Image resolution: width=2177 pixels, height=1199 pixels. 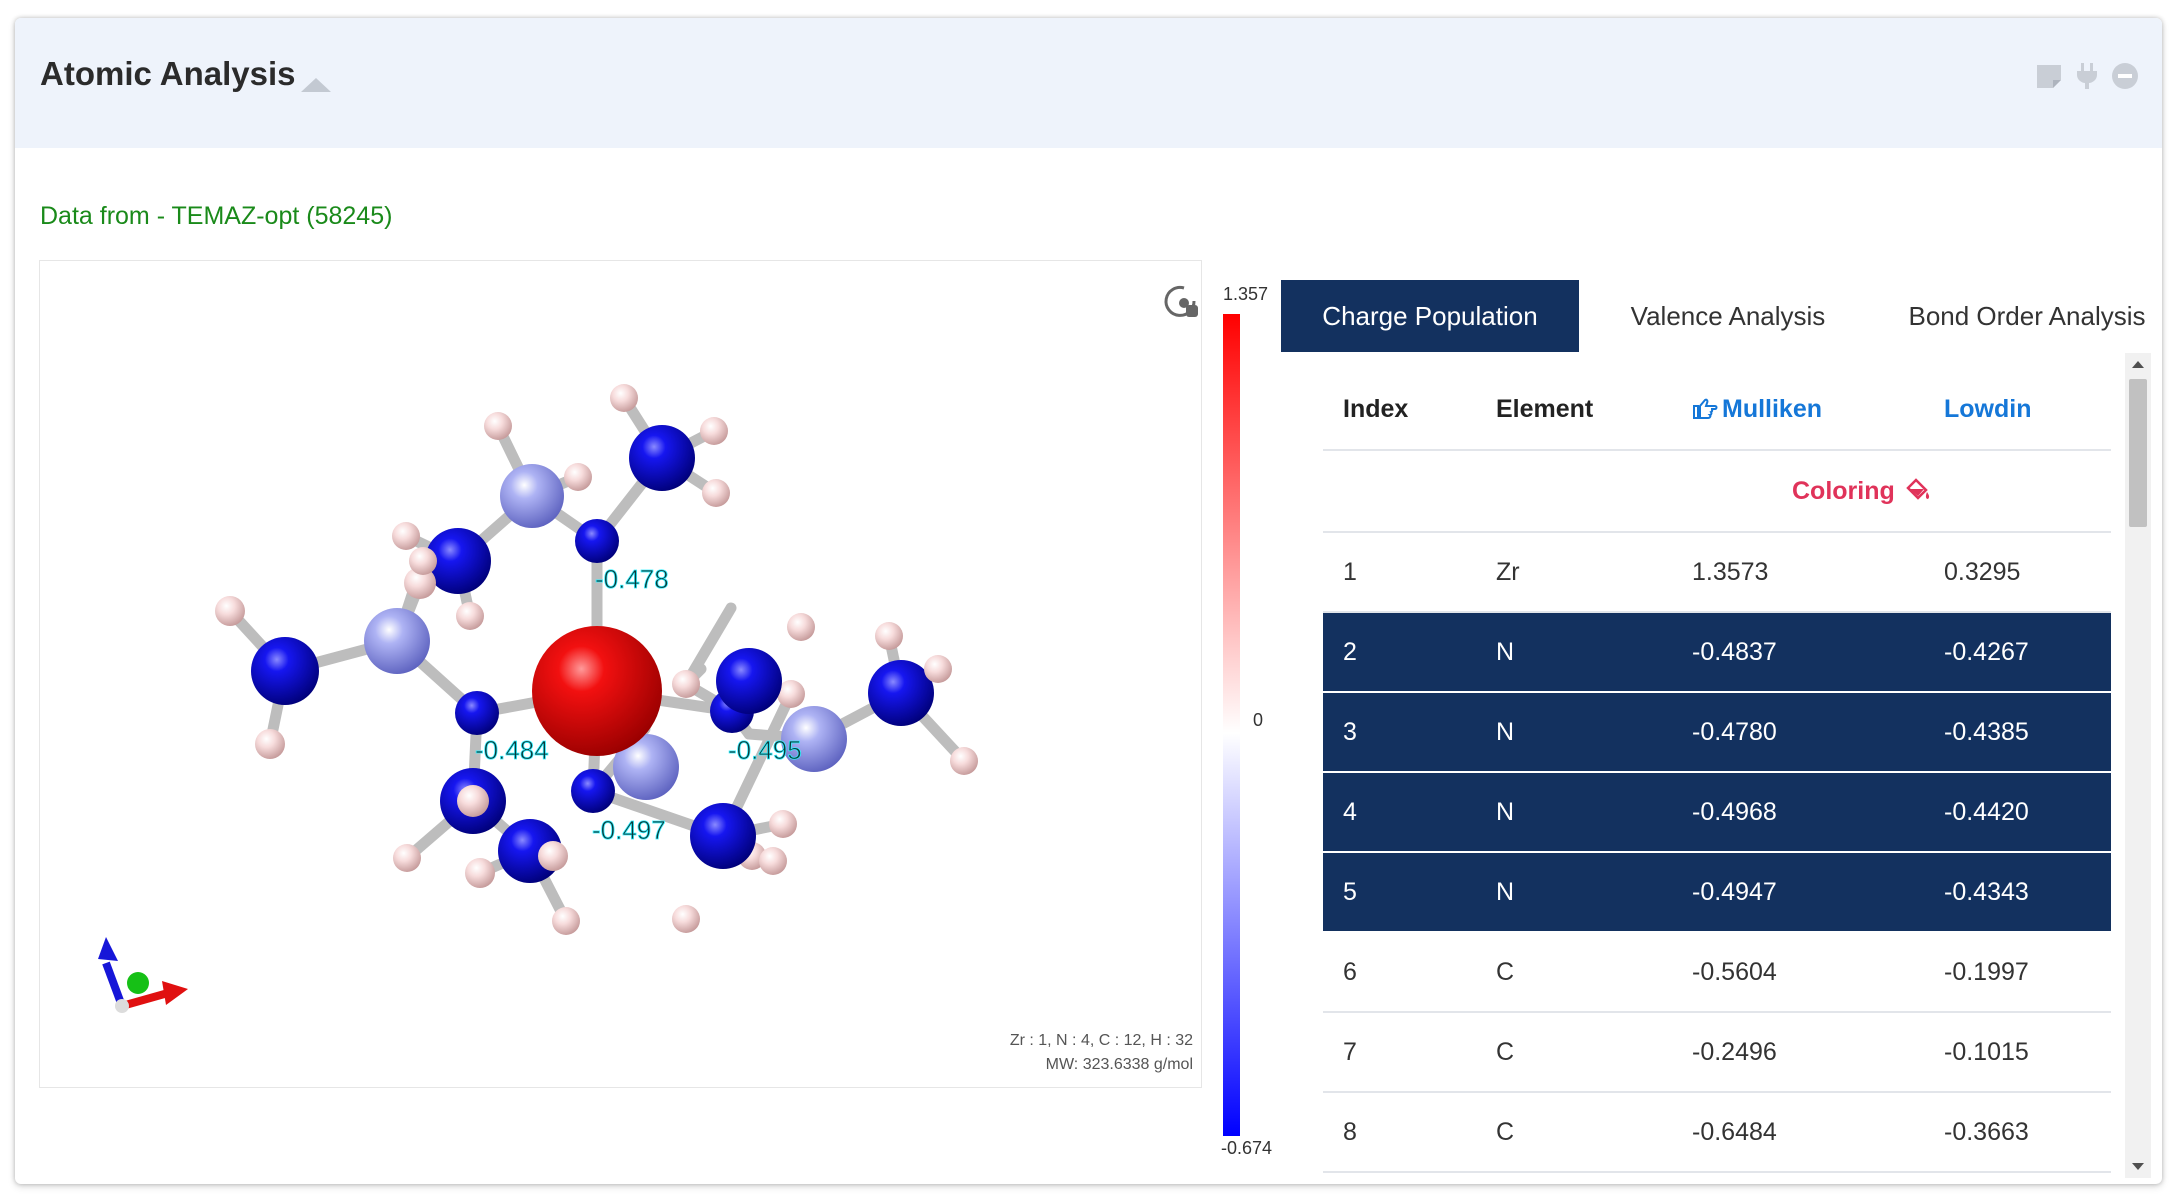 I want to click on mulliken-label: Mulliken, so click(x=1772, y=409).